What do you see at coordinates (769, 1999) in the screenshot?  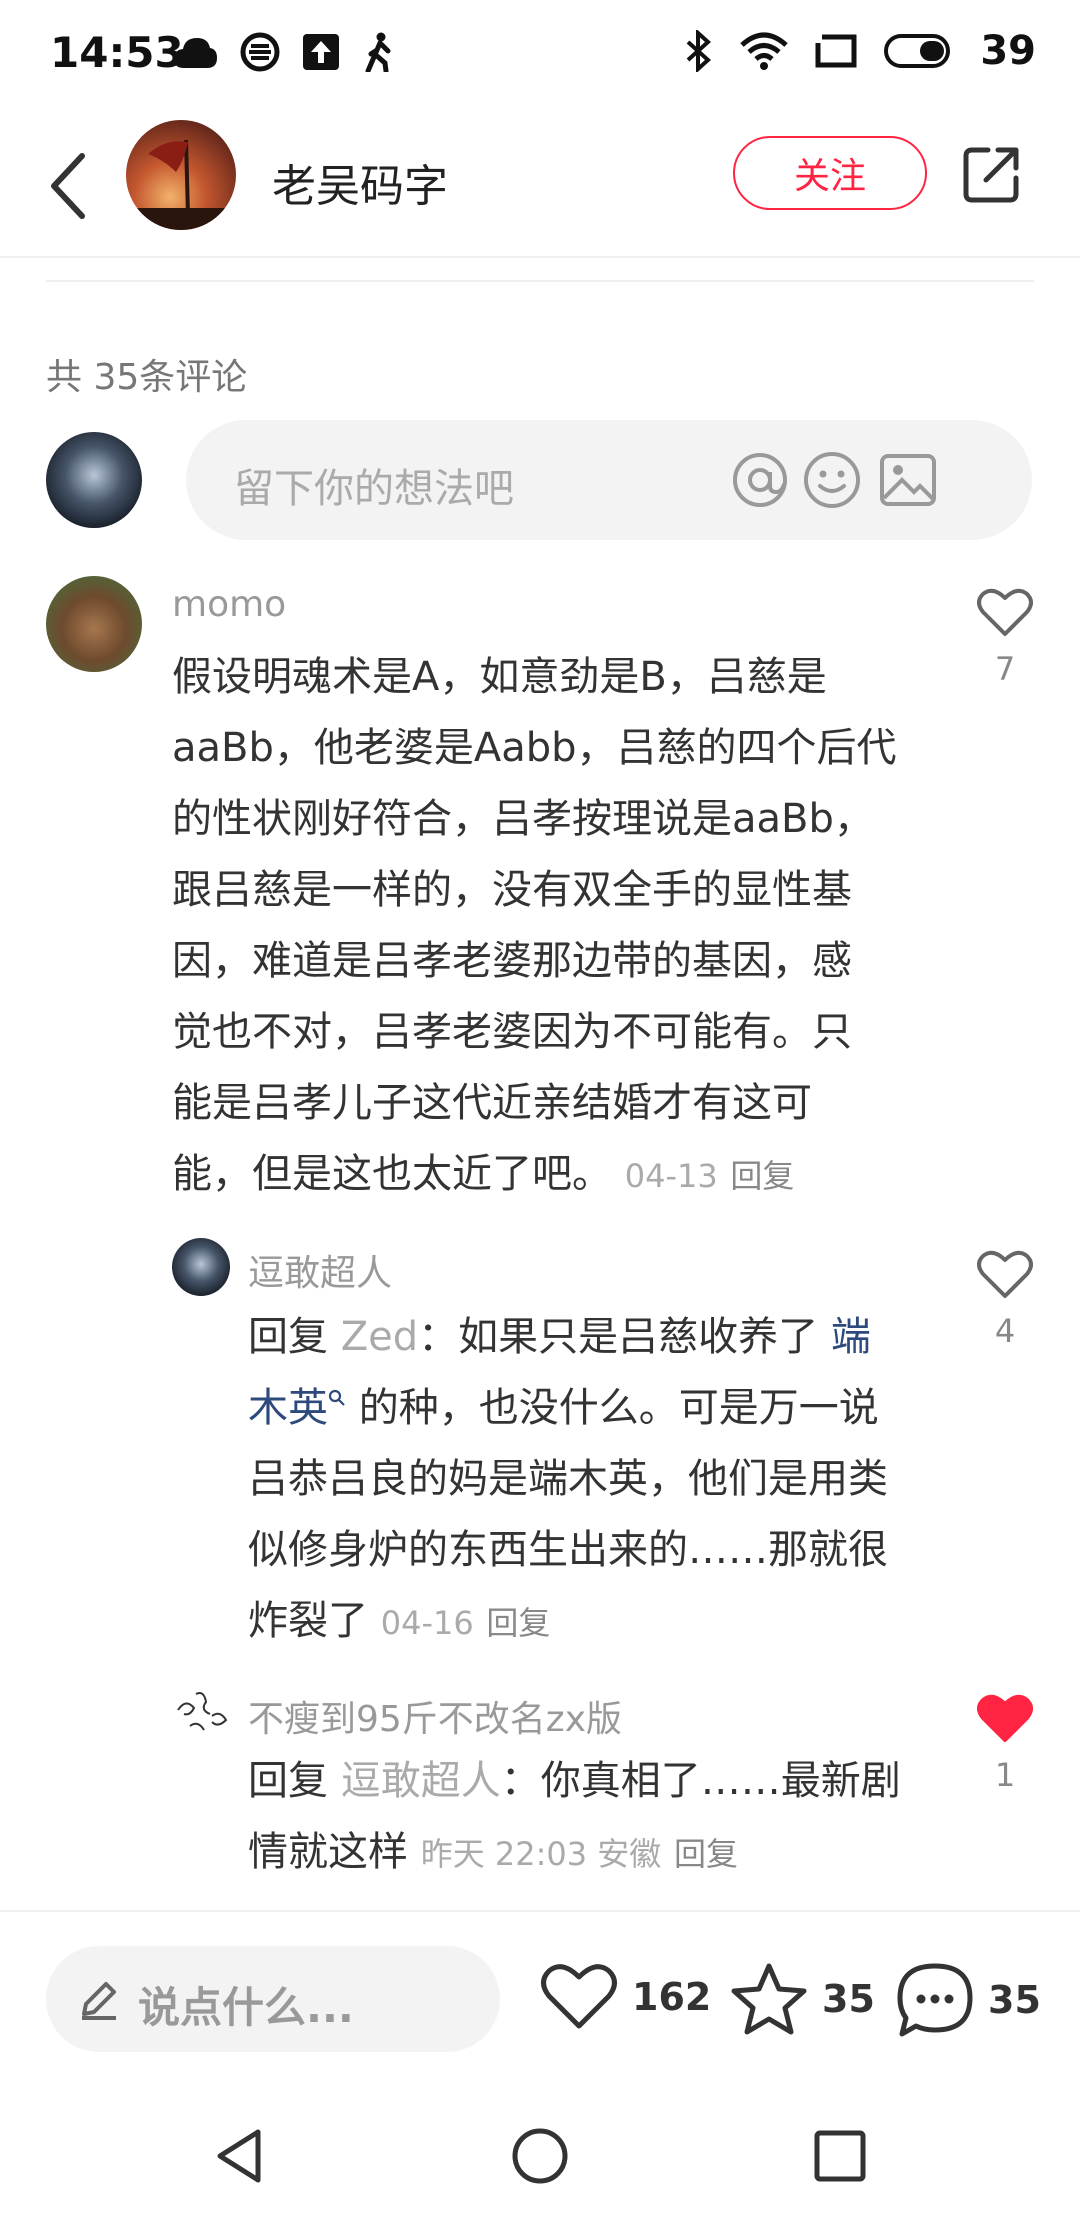 I see `star-icon` at bounding box center [769, 1999].